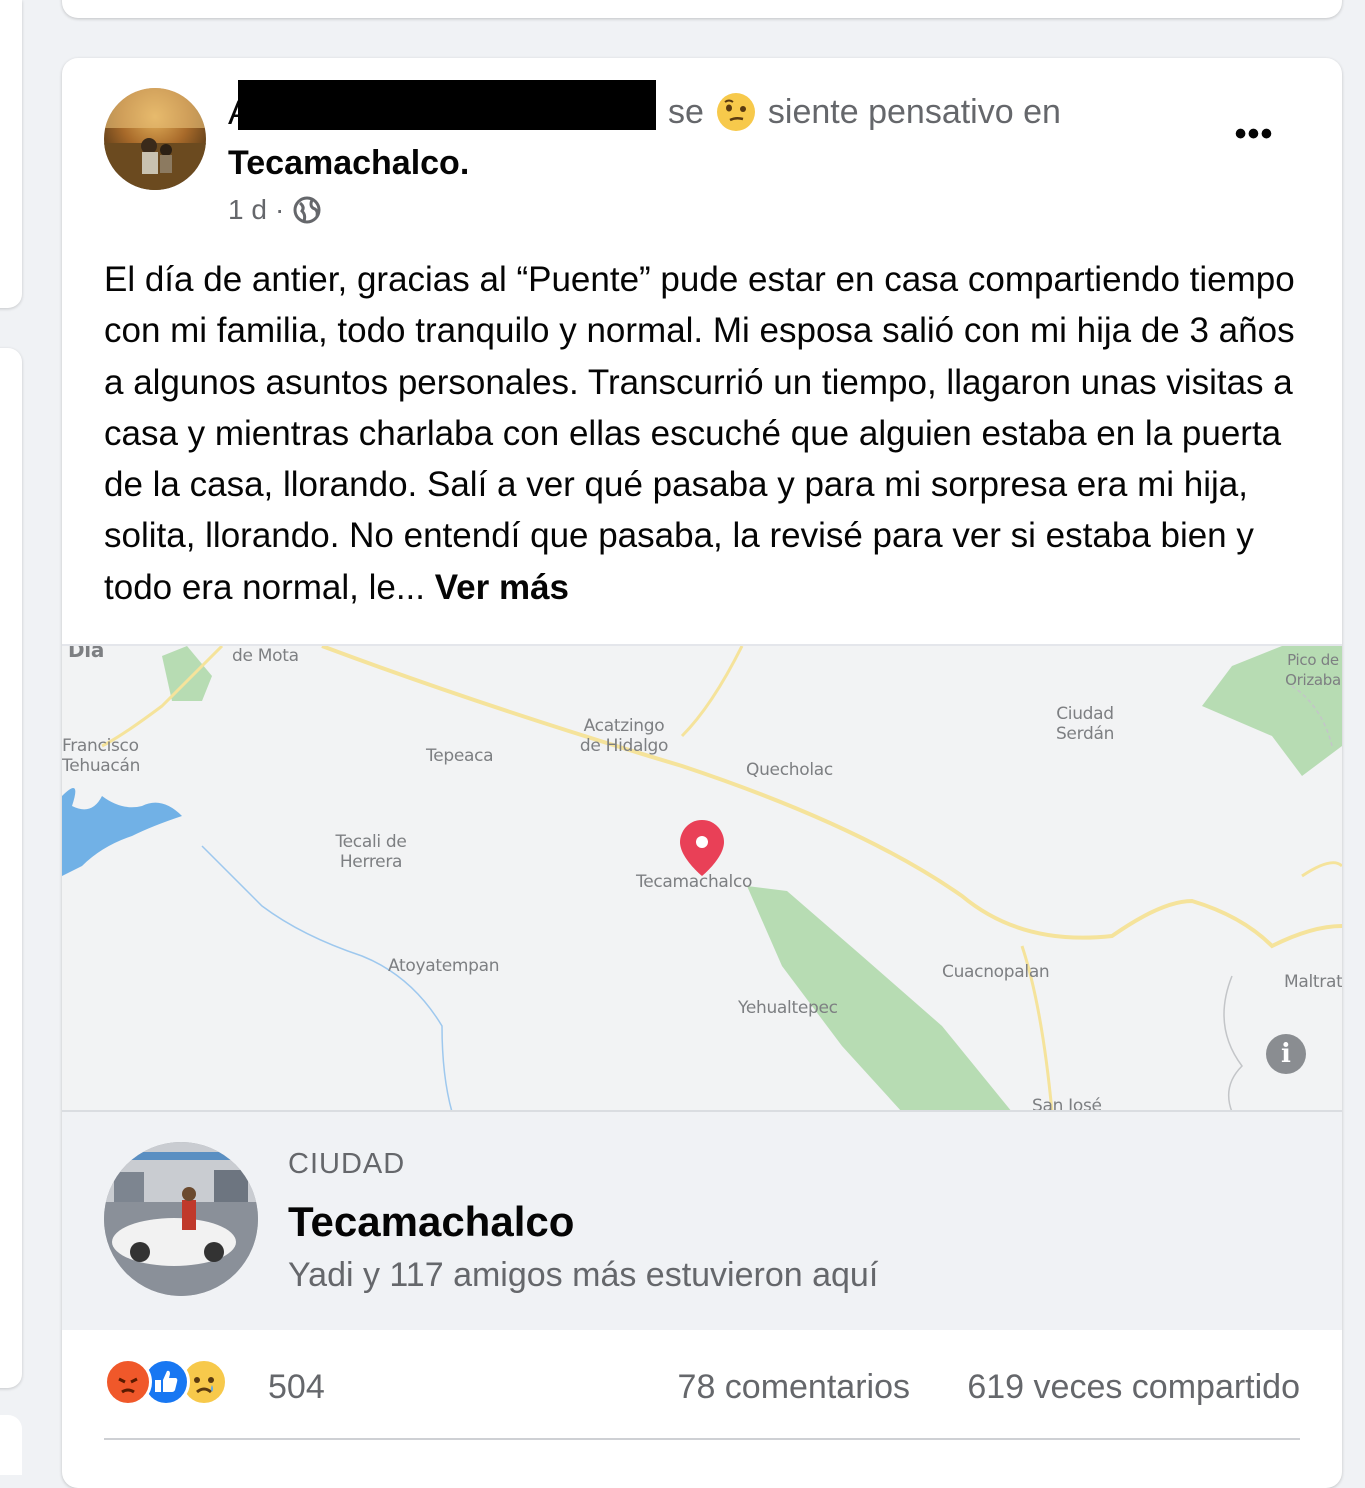 The width and height of the screenshot is (1365, 1488). What do you see at coordinates (789, 770) in the screenshot?
I see `map-label: Quecholac` at bounding box center [789, 770].